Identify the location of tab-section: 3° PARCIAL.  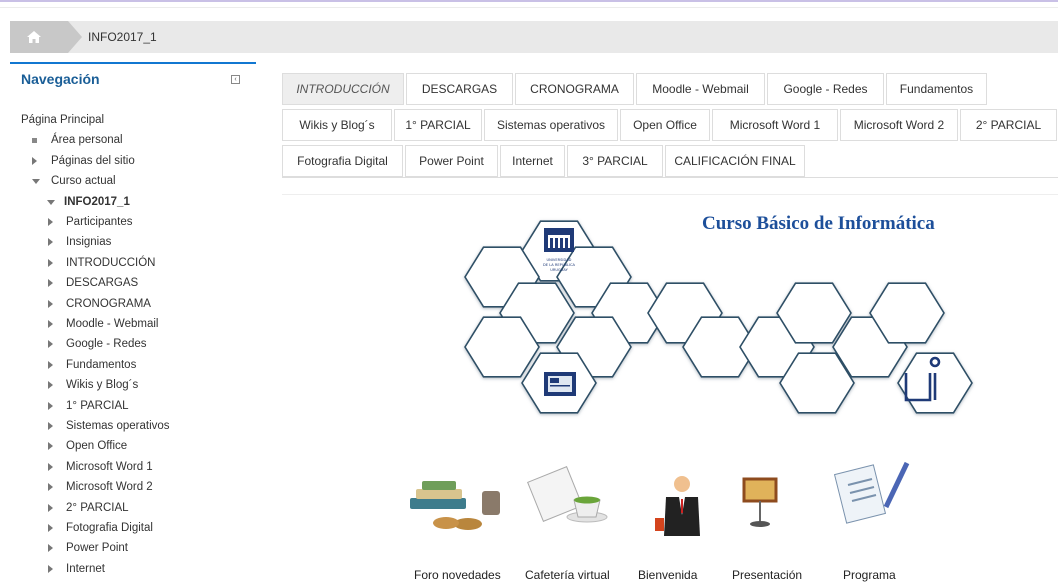
(615, 161).